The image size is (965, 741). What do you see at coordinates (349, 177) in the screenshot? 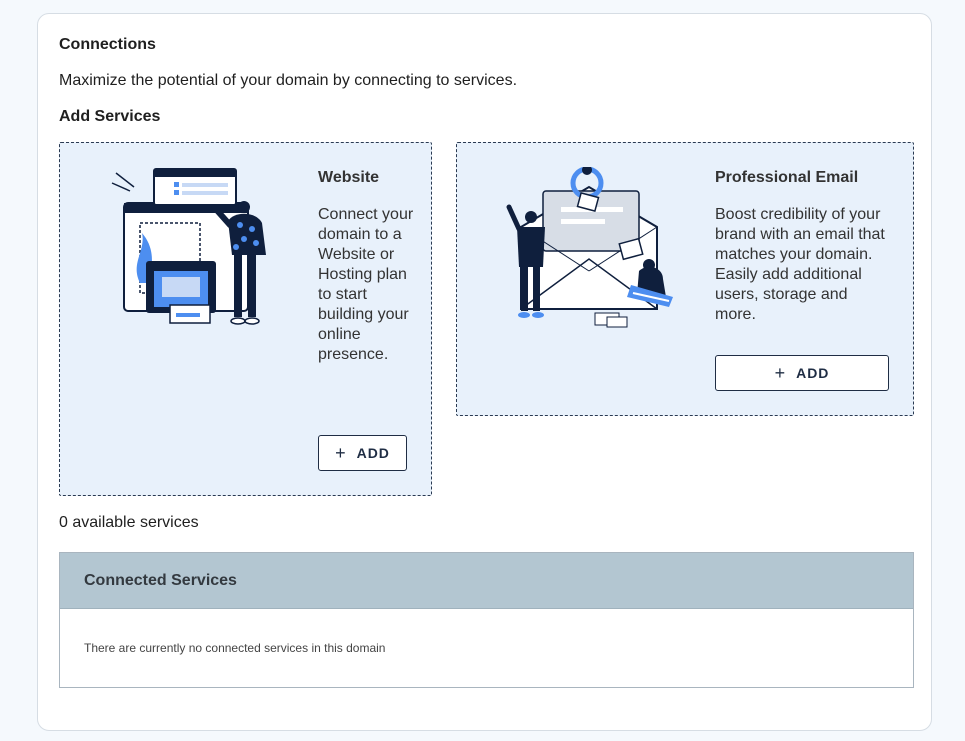
I see `website-heading: Website` at bounding box center [349, 177].